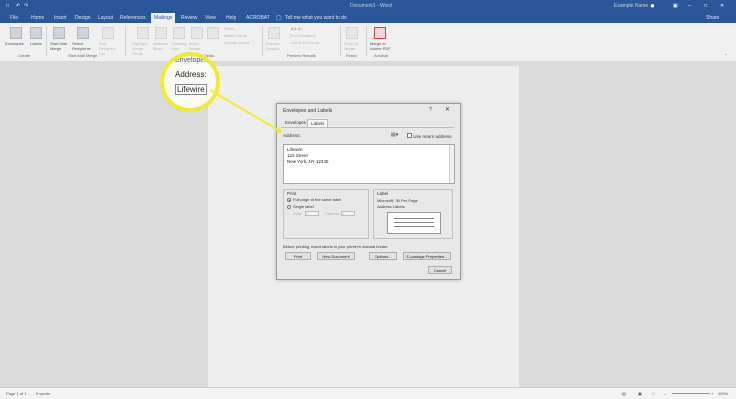 The width and height of the screenshot is (736, 399). I want to click on tab-labels: Labels, so click(318, 123).